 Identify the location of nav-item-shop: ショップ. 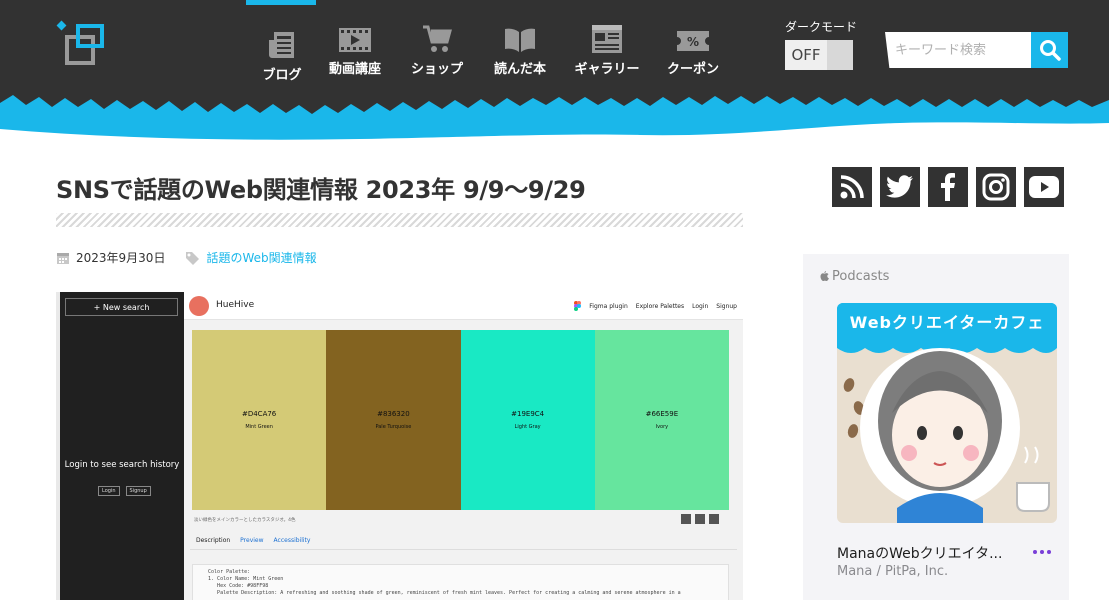
(437, 51).